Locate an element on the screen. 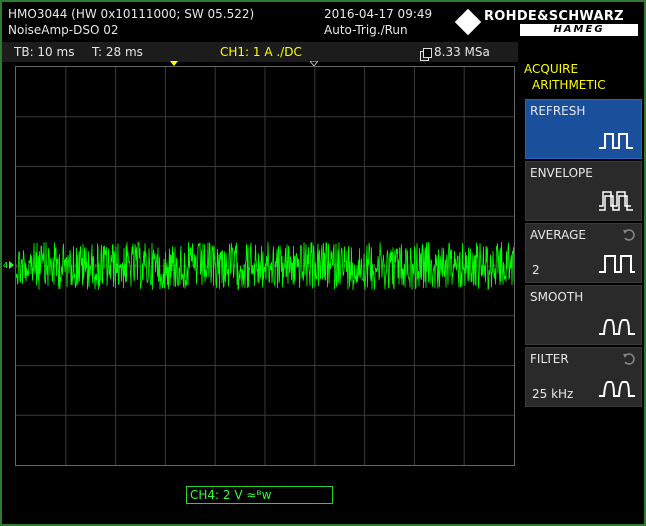  menu-smooth-button: SMOOTH is located at coordinates (583, 315).